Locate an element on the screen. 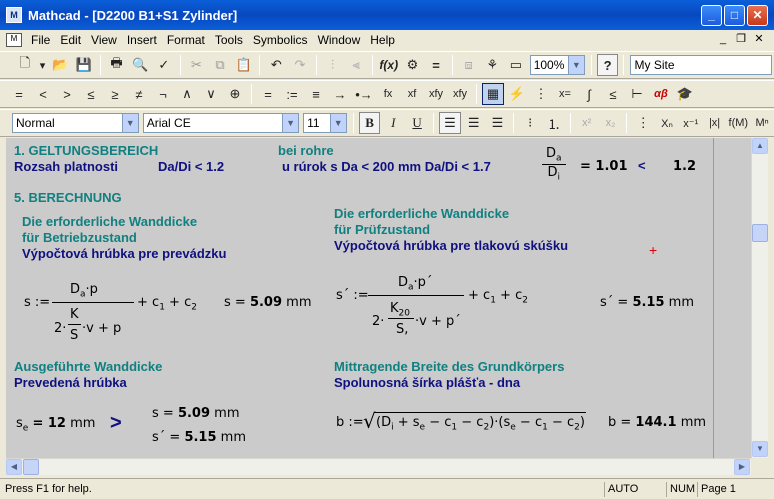 The height and width of the screenshot is (499, 774). print-preview-icon: 🔍 is located at coordinates (140, 65).